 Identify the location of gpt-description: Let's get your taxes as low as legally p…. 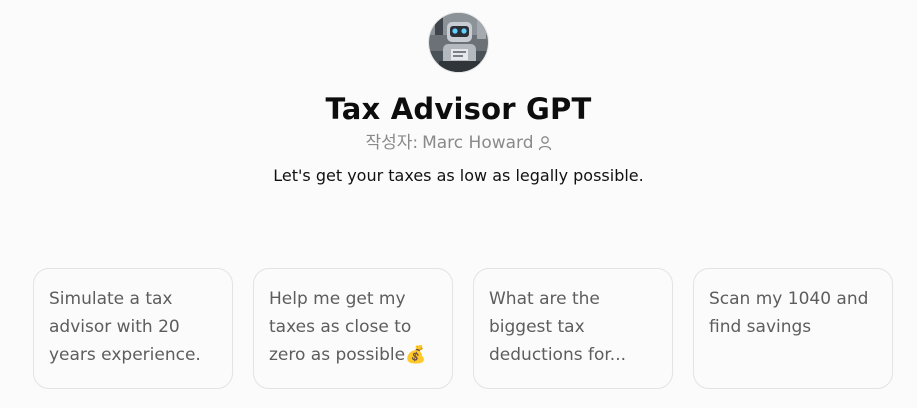
(458, 175).